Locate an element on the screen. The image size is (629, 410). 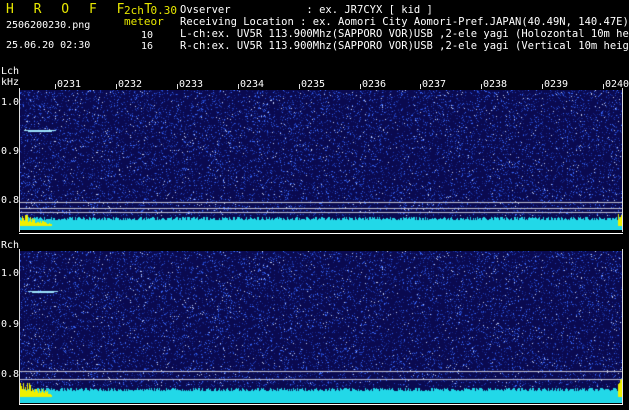
rch-ylabel-2: 0.9 is located at coordinates (10, 324).